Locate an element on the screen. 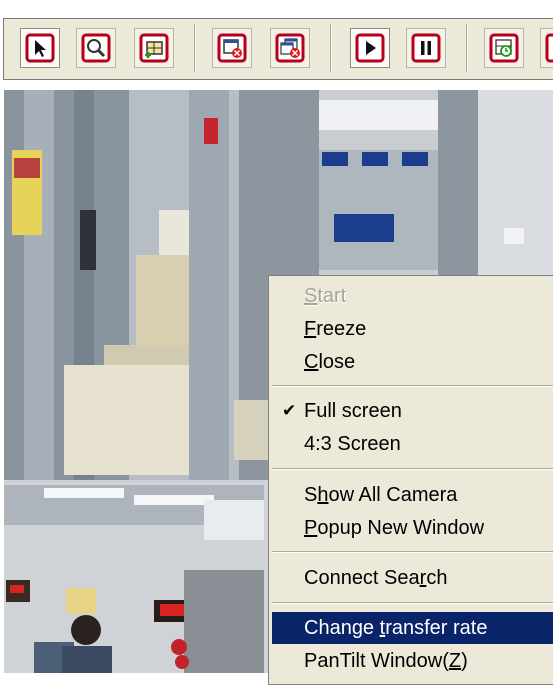 This screenshot has height=685, width=553. close-all-windows-button is located at coordinates (290, 48).